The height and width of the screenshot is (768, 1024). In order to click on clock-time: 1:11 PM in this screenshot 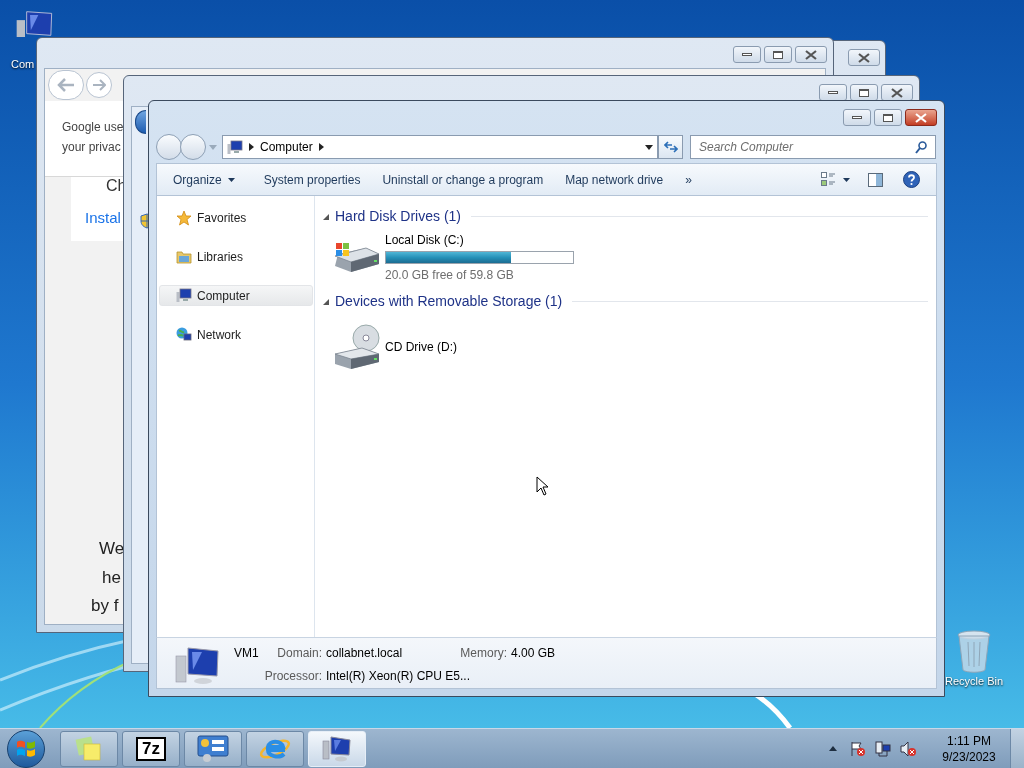, I will do `click(969, 740)`.